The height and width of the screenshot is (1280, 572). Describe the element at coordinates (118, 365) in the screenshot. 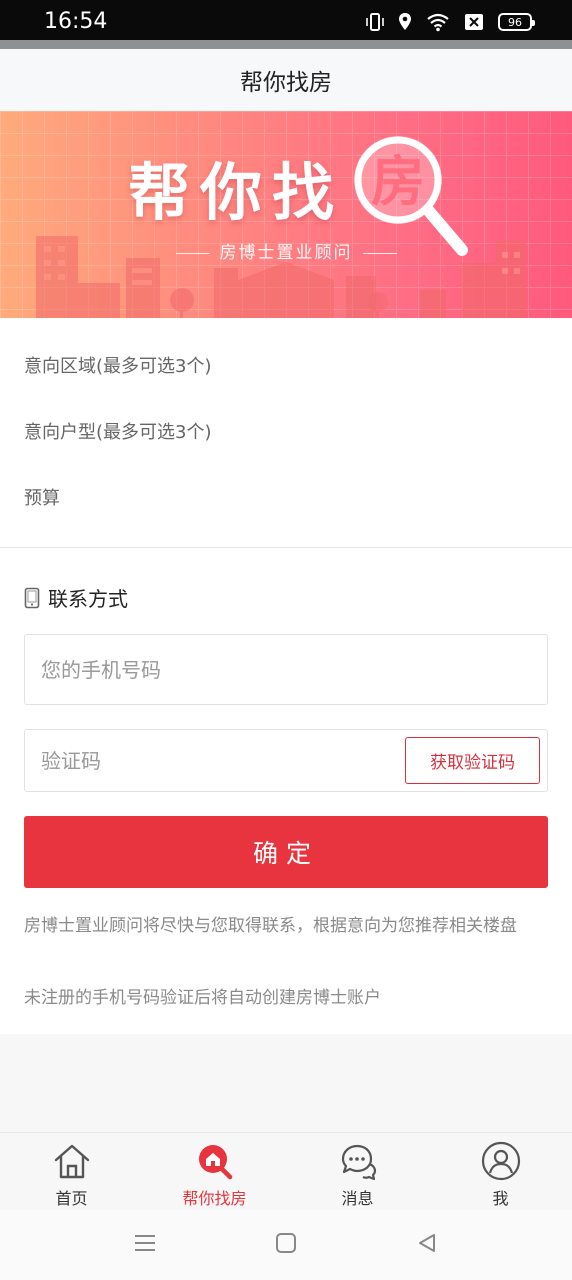

I see `area-selector: 意向区域(最多可选3个)` at that location.